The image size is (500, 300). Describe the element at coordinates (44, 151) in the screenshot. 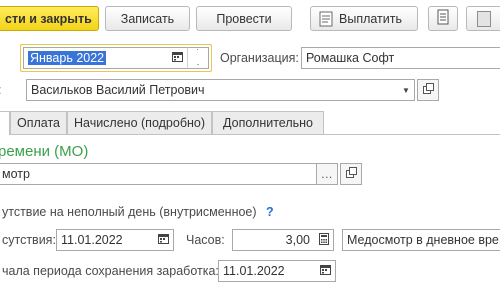

I see `section-title: ремени (МО)` at that location.